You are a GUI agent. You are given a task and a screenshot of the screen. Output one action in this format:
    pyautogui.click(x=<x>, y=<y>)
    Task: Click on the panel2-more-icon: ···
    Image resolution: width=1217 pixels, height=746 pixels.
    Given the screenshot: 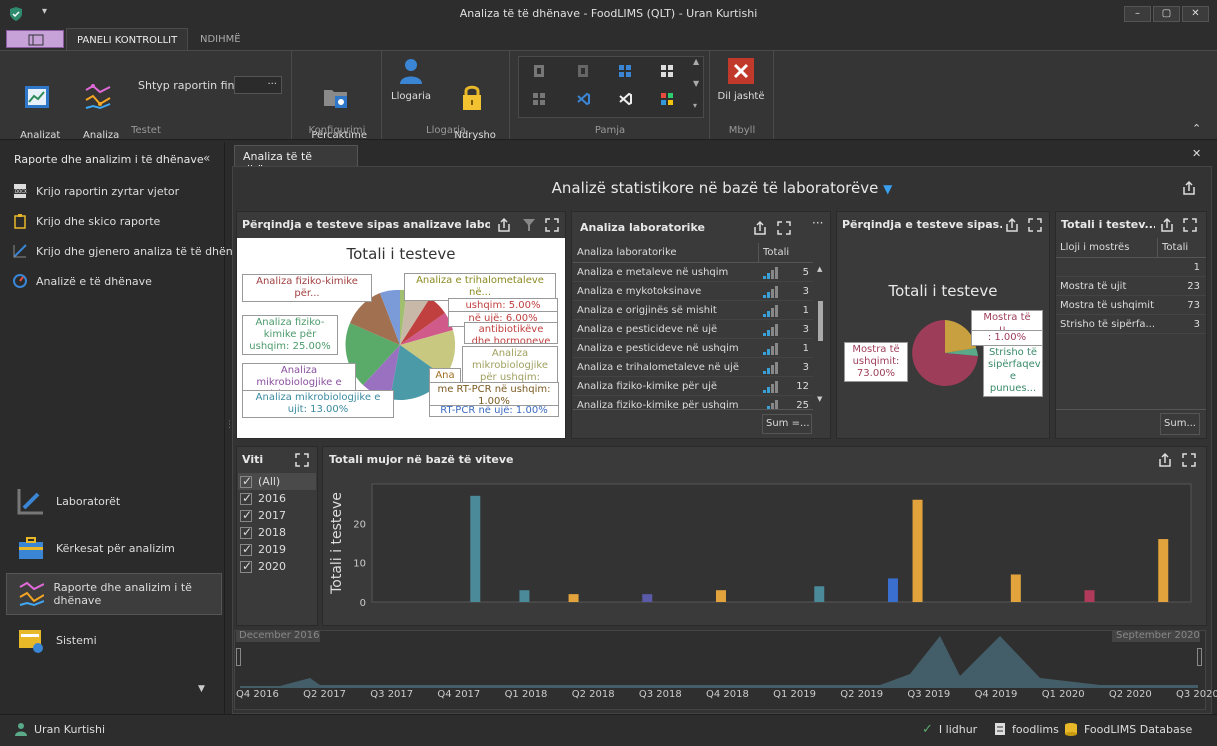 What is the action you would take?
    pyautogui.click(x=817, y=223)
    